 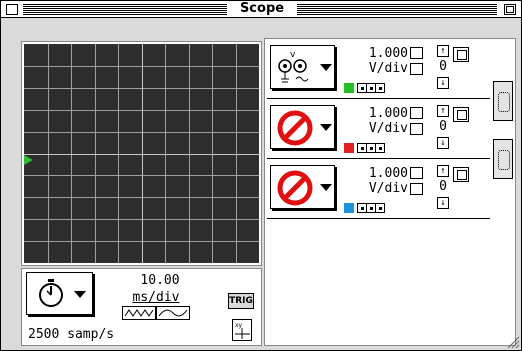 I want to click on channel-2-row: 1.000 V/div ↑ 0 ↓, so click(x=378, y=130).